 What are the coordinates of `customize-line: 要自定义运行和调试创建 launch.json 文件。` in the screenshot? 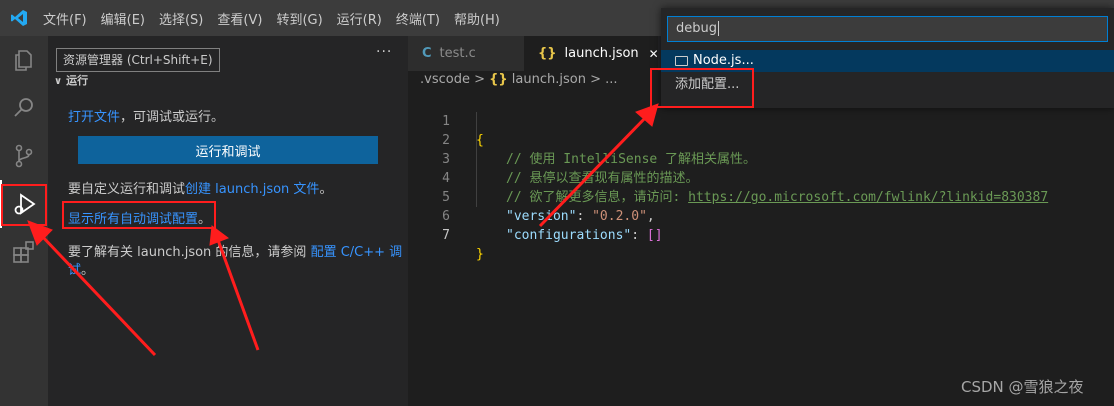 It's located at (200, 187).